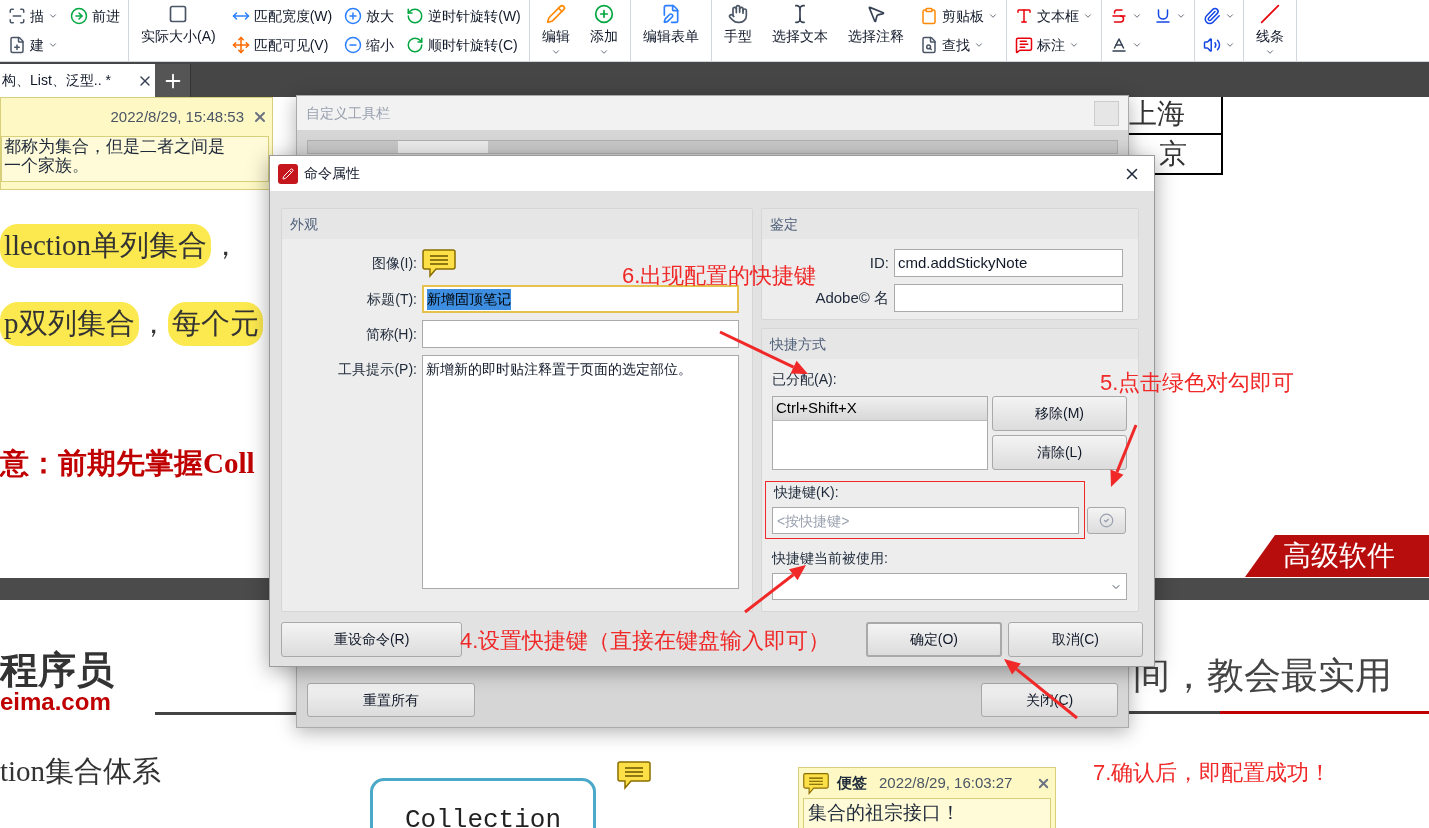 This screenshot has height=828, width=1429. Describe the element at coordinates (950, 344) in the screenshot. I see `panel-heading: 快捷方式` at that location.